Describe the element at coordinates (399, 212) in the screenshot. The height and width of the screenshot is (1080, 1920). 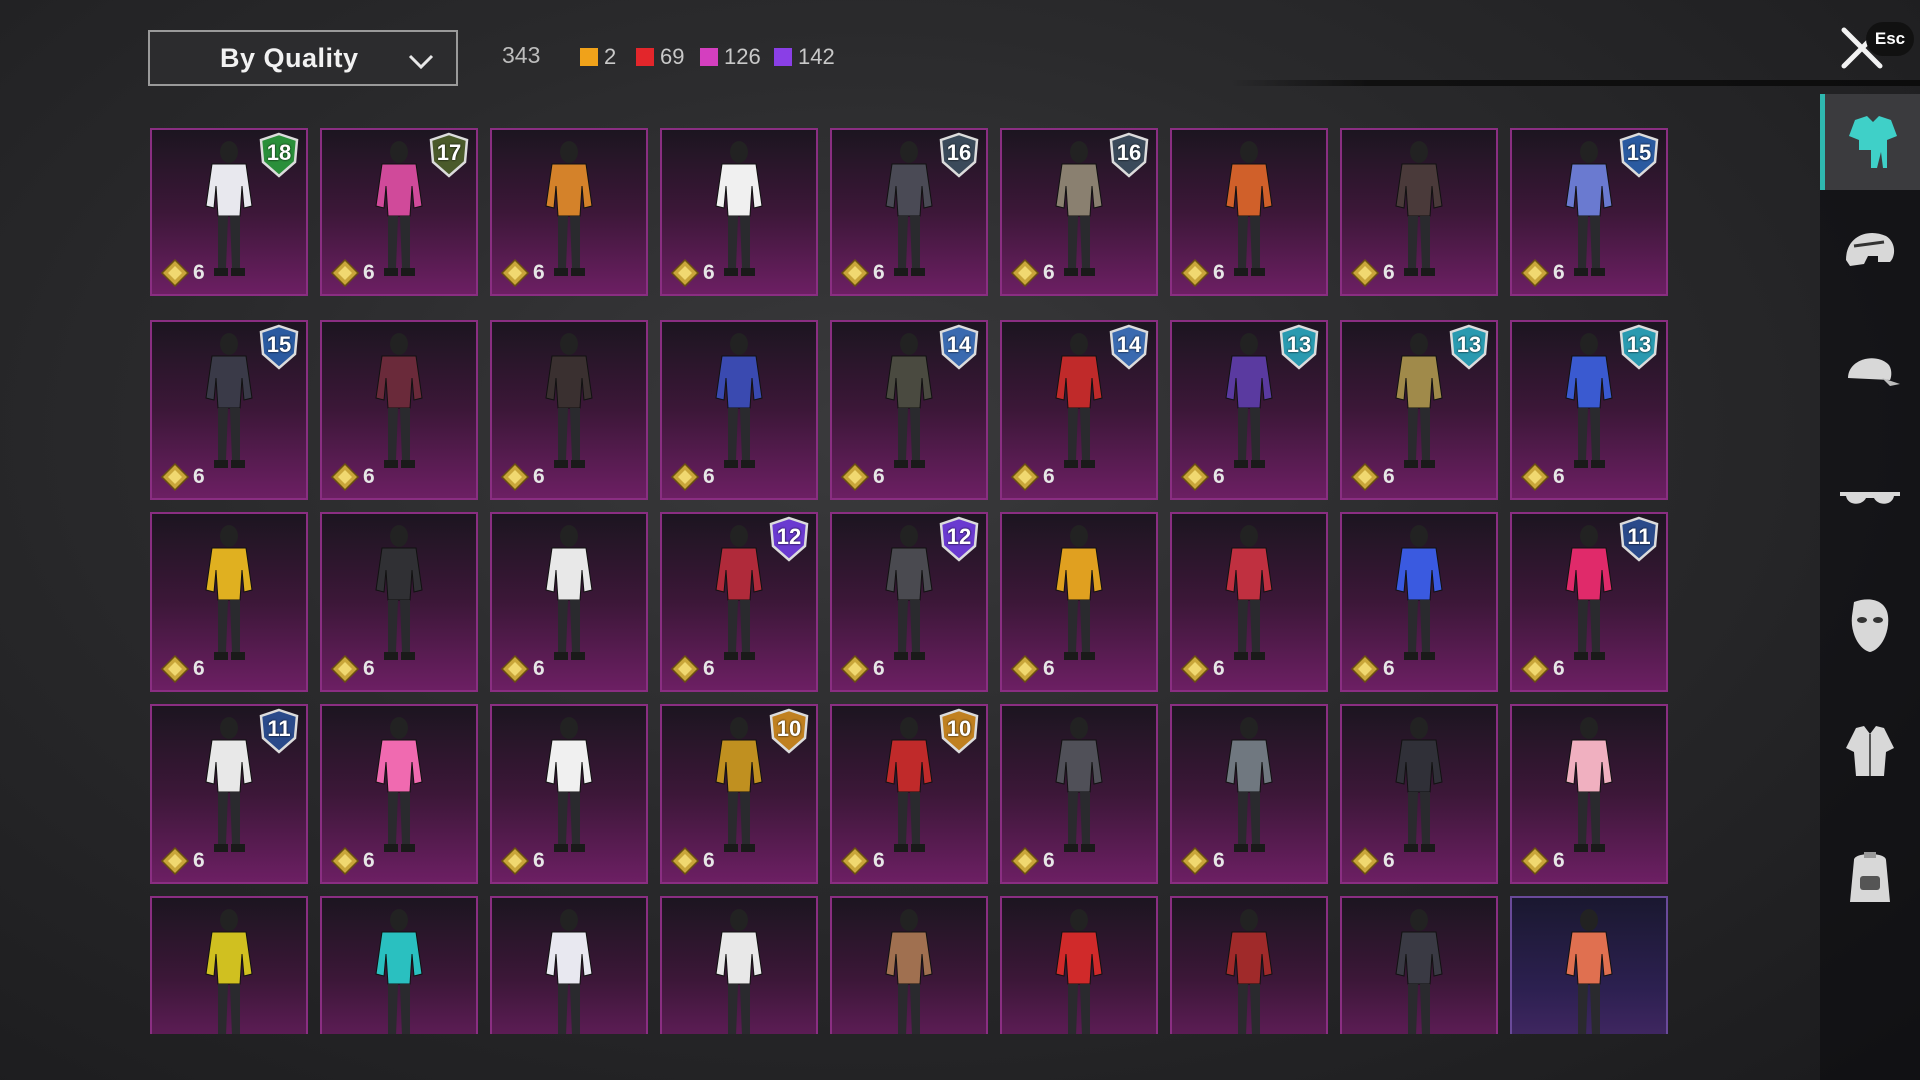
I see `outfit-card: 17 6` at that location.